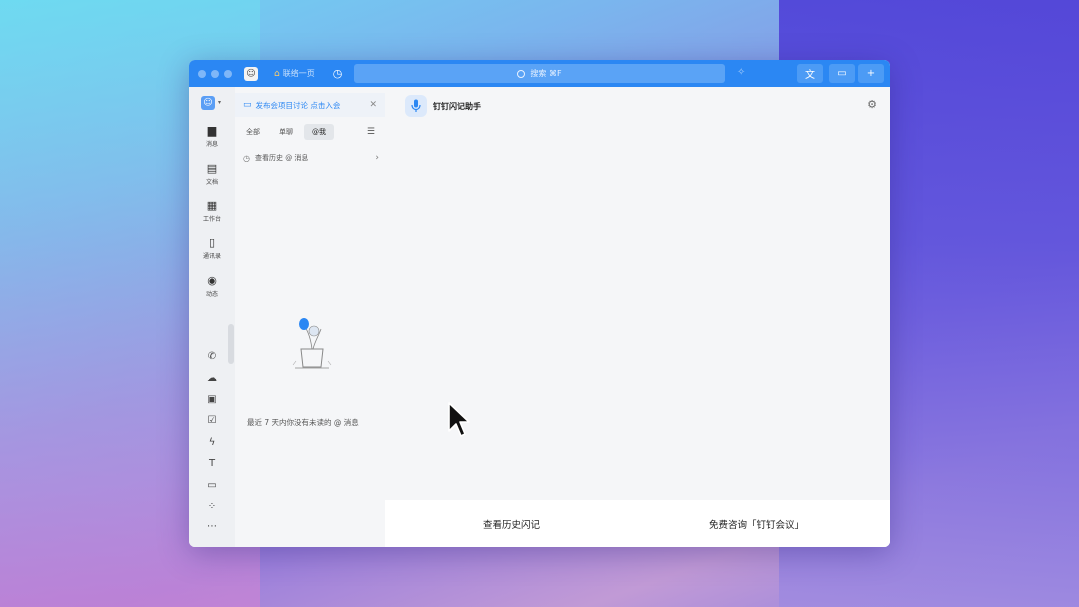  I want to click on search-input: 搜索 ⌘F, so click(539, 73).